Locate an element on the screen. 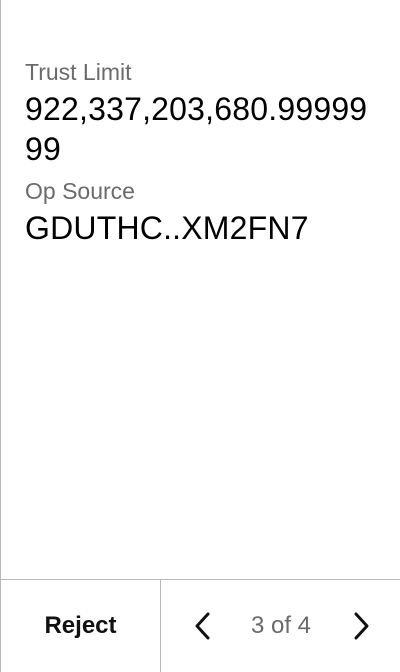 The width and height of the screenshot is (400, 672). pager: 3 of 4 is located at coordinates (280, 626).